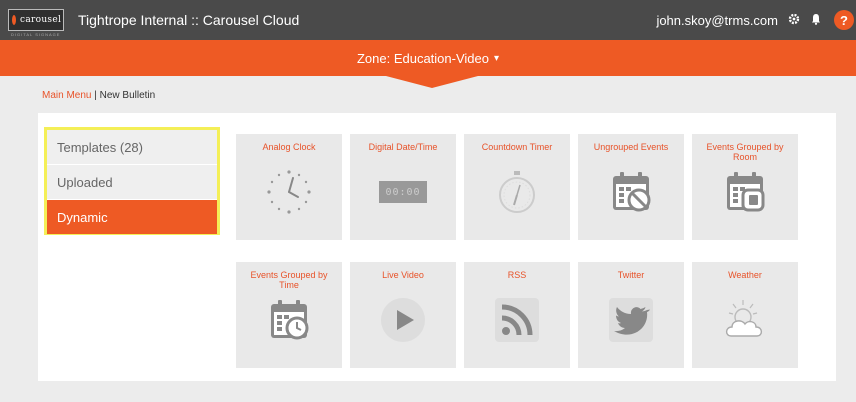 The width and height of the screenshot is (856, 402). I want to click on tile-label: Events Grouped by Time, so click(289, 280).